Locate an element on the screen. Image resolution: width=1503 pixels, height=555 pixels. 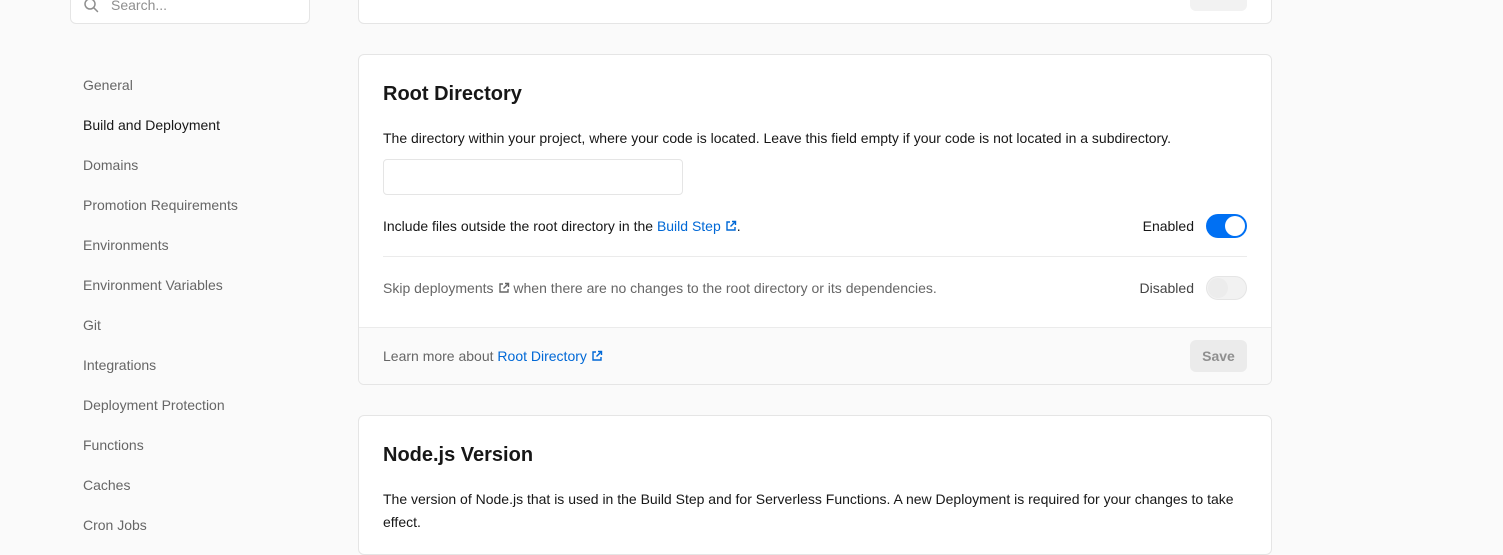
include-files-toggle is located at coordinates (1226, 226).